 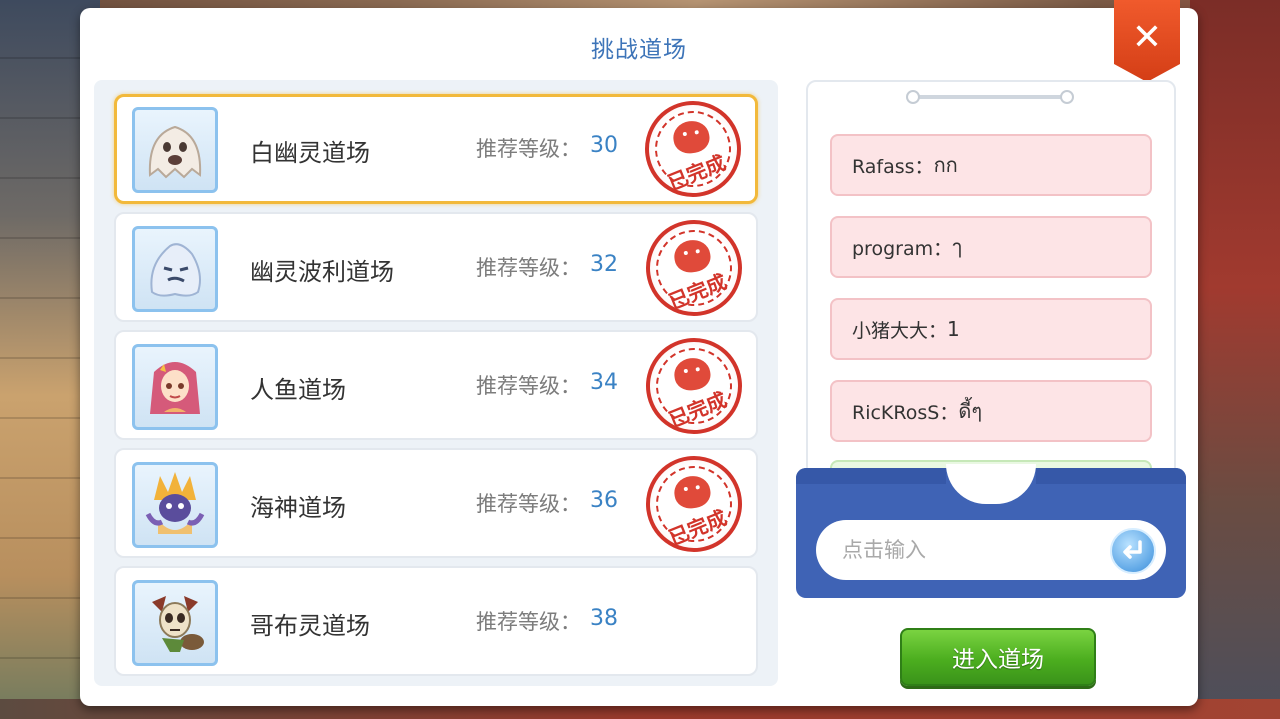 I want to click on recommended-level-value: 32, so click(x=604, y=264).